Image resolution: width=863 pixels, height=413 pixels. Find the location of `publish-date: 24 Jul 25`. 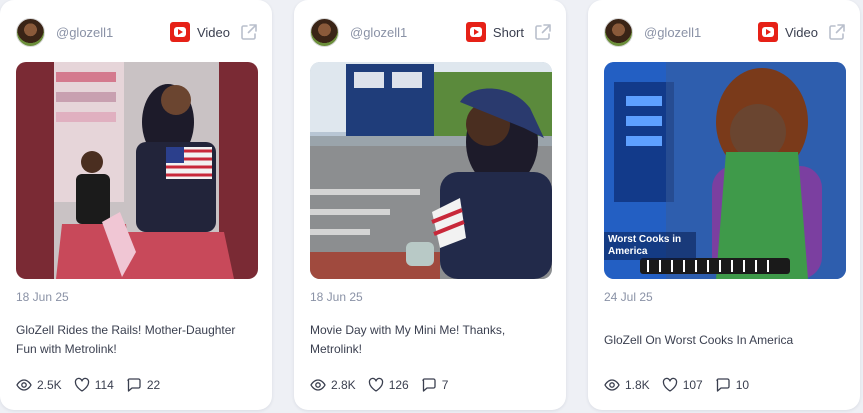

publish-date: 24 Jul 25 is located at coordinates (628, 297).